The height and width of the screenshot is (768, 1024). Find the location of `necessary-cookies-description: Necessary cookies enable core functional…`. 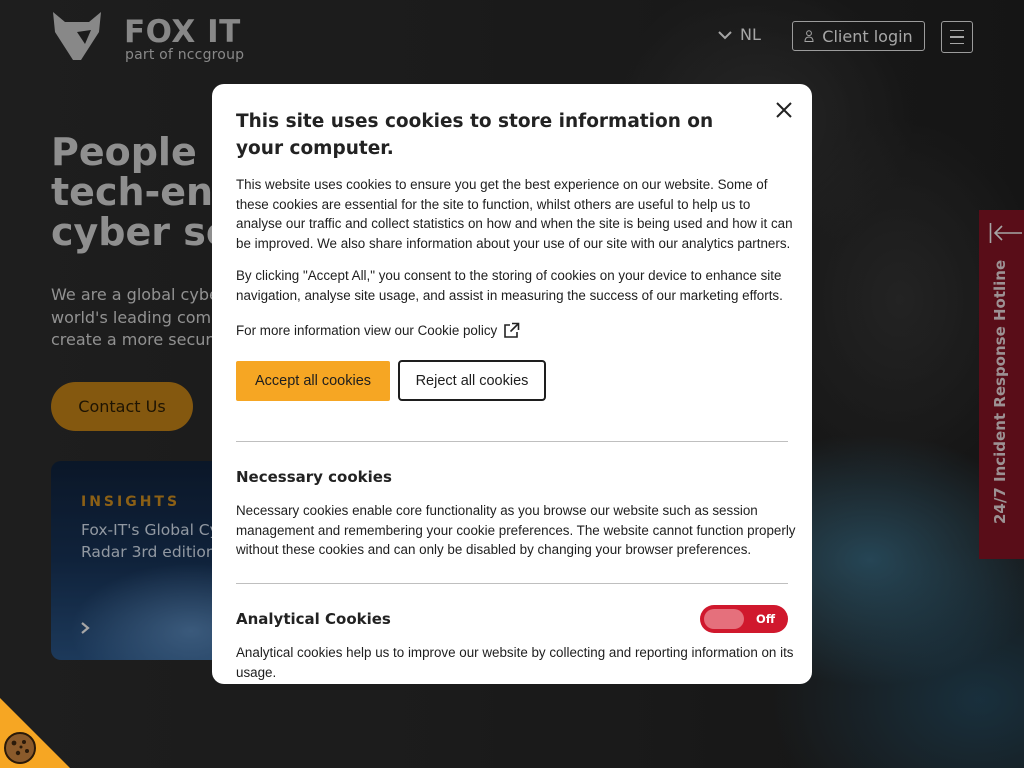

necessary-cookies-description: Necessary cookies enable core functional… is located at coordinates (516, 530).